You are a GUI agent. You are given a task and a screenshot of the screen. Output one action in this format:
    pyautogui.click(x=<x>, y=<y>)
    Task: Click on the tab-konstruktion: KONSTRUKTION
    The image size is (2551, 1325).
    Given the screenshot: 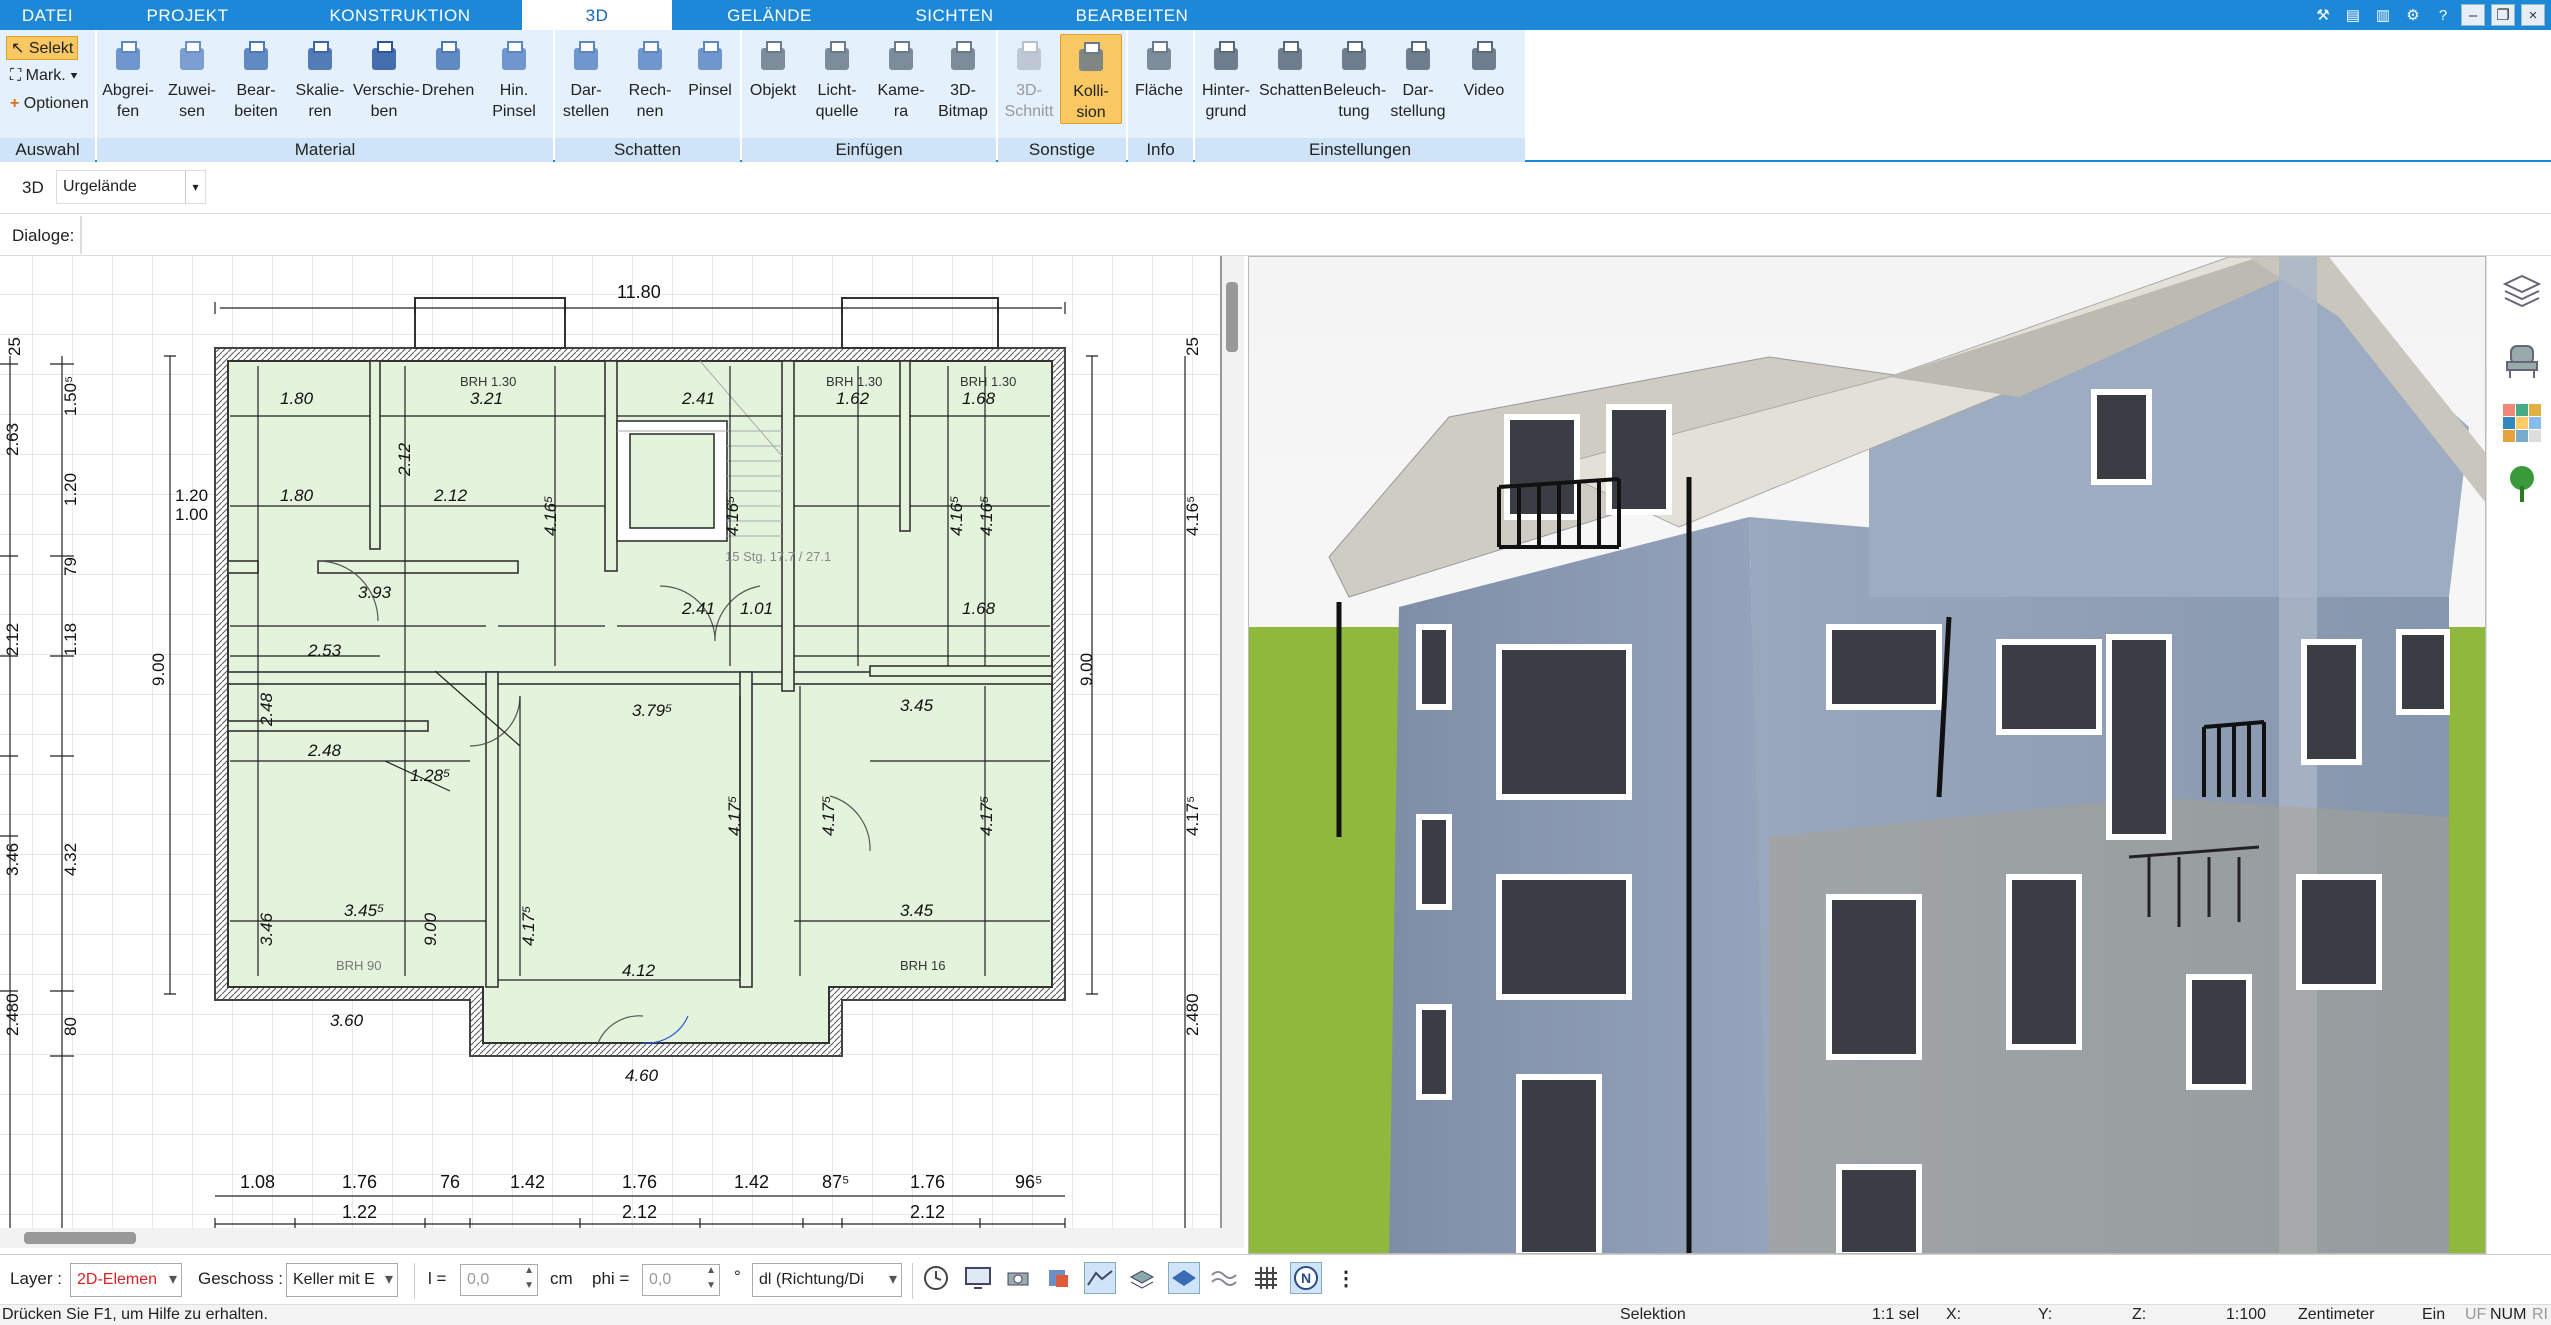 What is the action you would take?
    pyautogui.click(x=400, y=15)
    